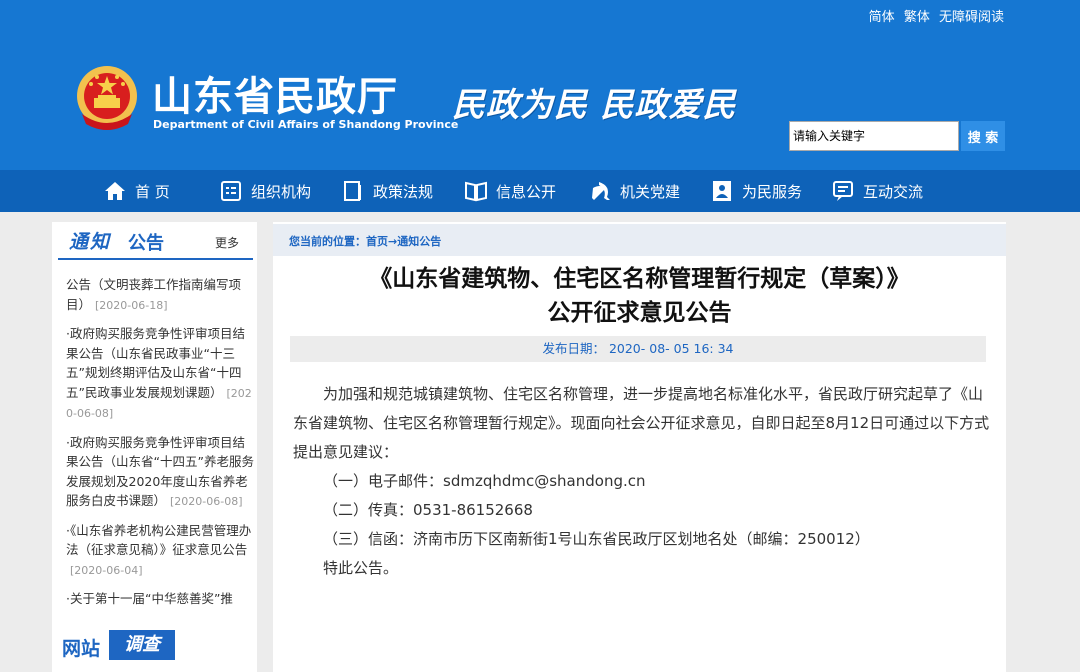 This screenshot has width=1080, height=672. I want to click on nav-label: 政策法规, so click(403, 191).